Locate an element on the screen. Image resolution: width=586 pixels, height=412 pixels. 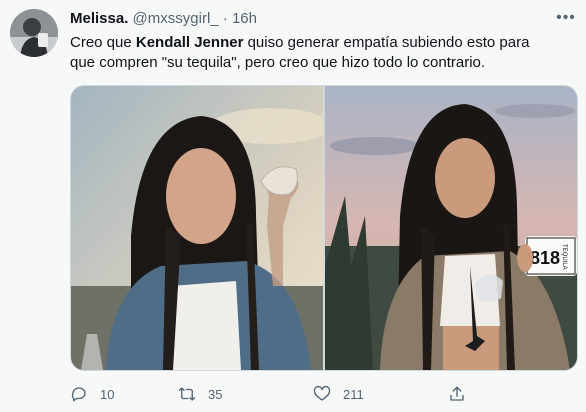
tweet-header: Melissa. @mxssygirl_ · 16h is located at coordinates (163, 18).